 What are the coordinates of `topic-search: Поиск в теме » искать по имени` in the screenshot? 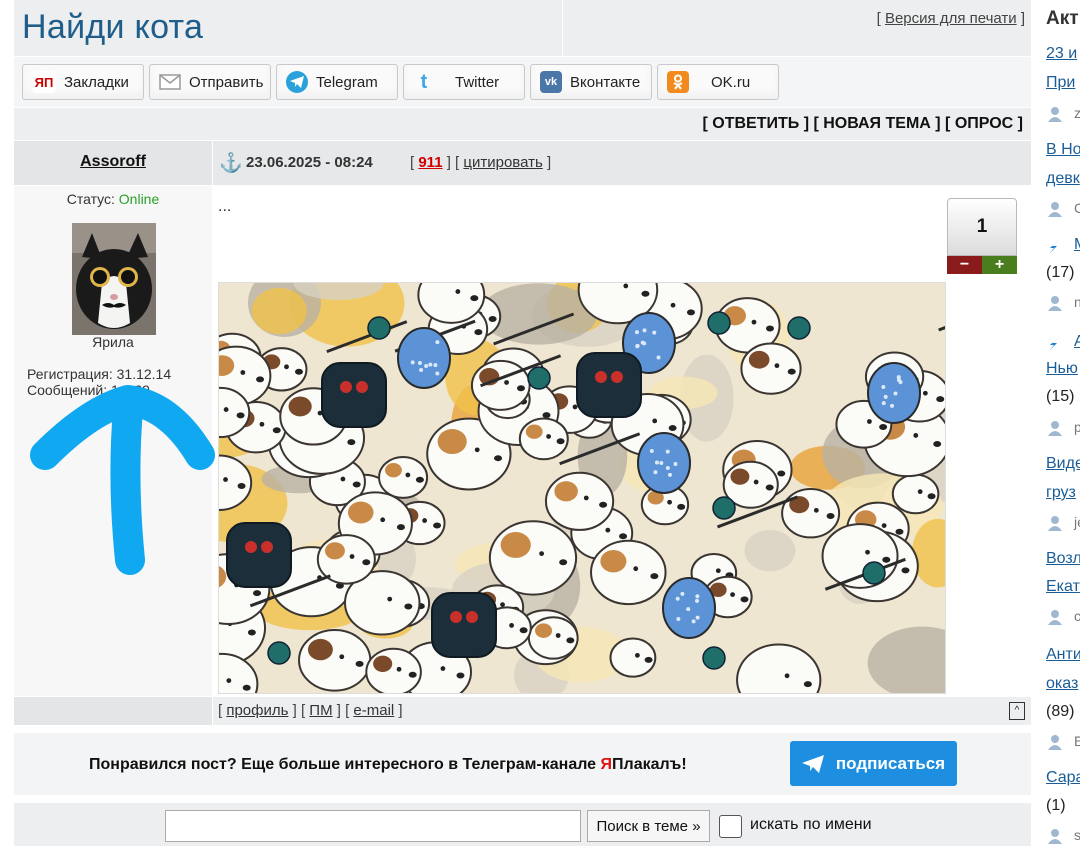 It's located at (522, 824).